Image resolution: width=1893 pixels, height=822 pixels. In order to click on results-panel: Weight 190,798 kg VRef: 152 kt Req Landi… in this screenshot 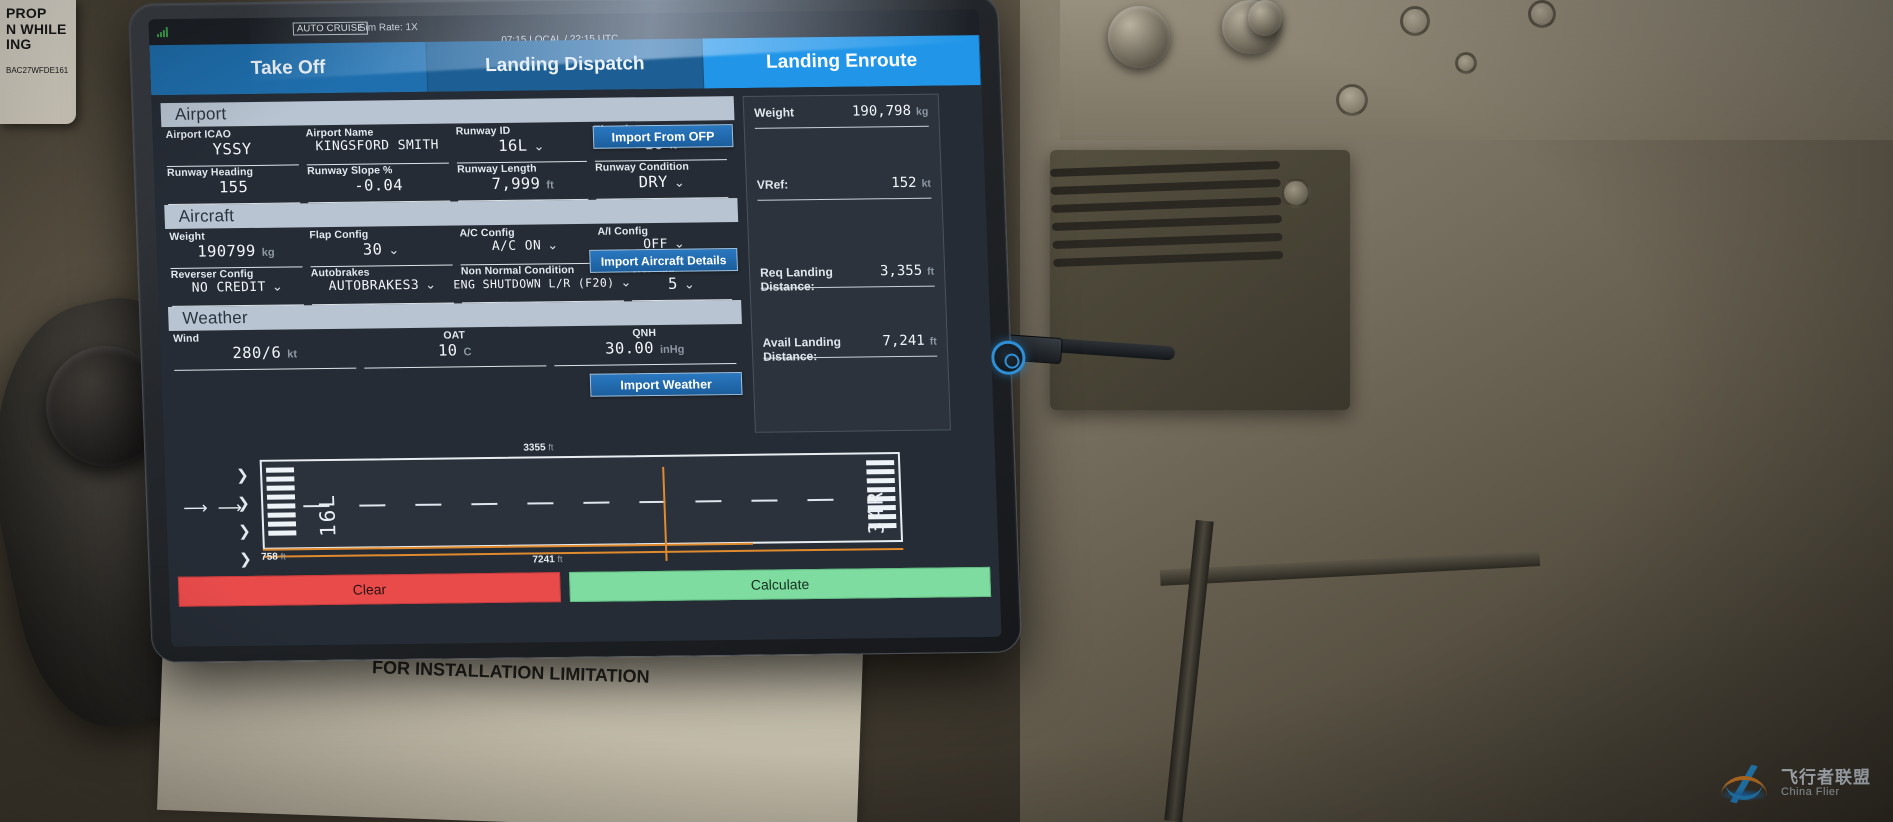, I will do `click(847, 263)`.